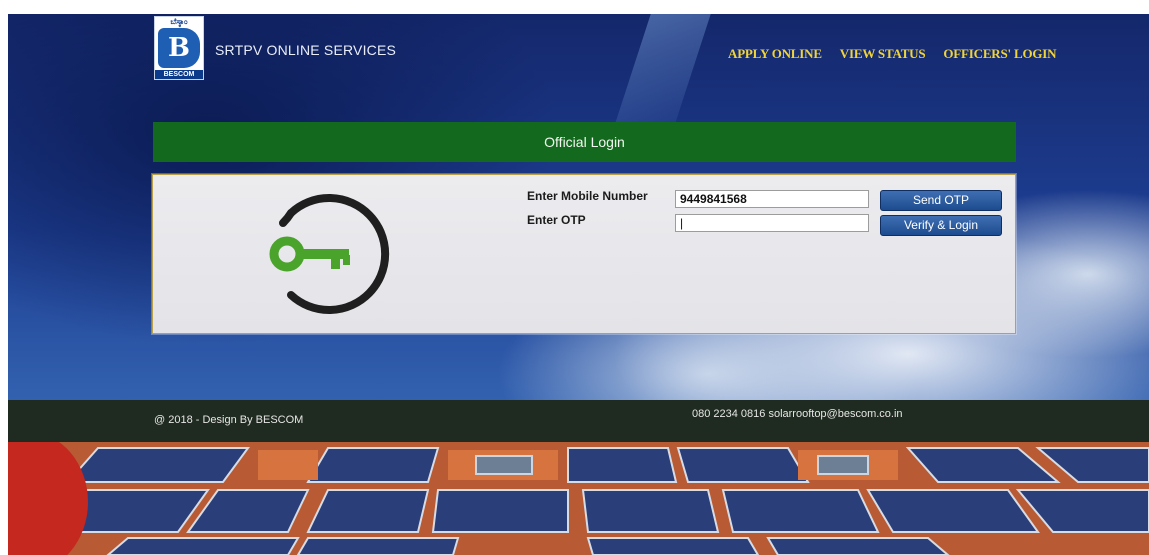  What do you see at coordinates (941, 200) in the screenshot?
I see `send-otp-button: Send OTP` at bounding box center [941, 200].